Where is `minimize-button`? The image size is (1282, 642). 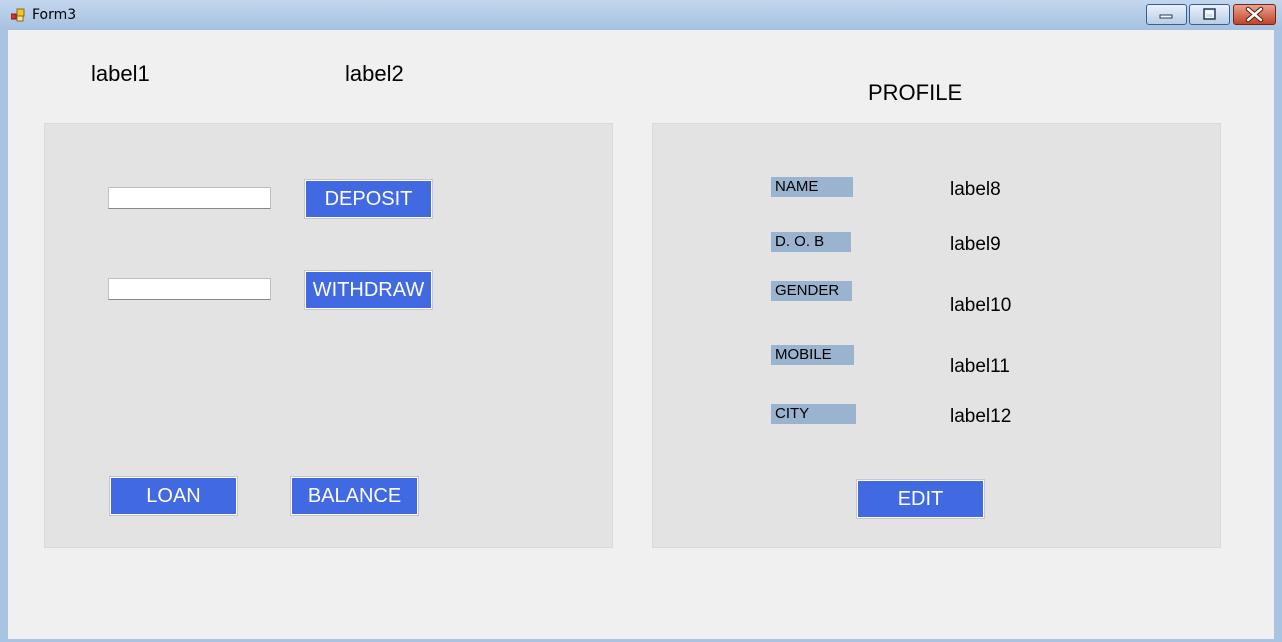
minimize-button is located at coordinates (1166, 14).